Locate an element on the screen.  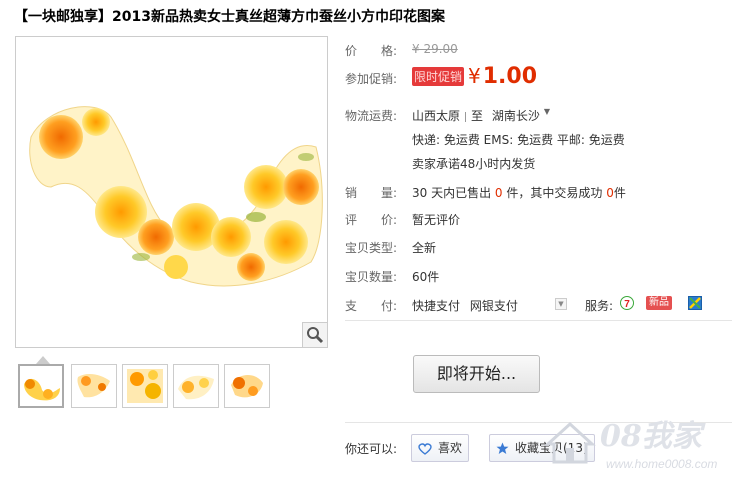
sales-mid: 件，其中交易成功 is located at coordinates (554, 193).